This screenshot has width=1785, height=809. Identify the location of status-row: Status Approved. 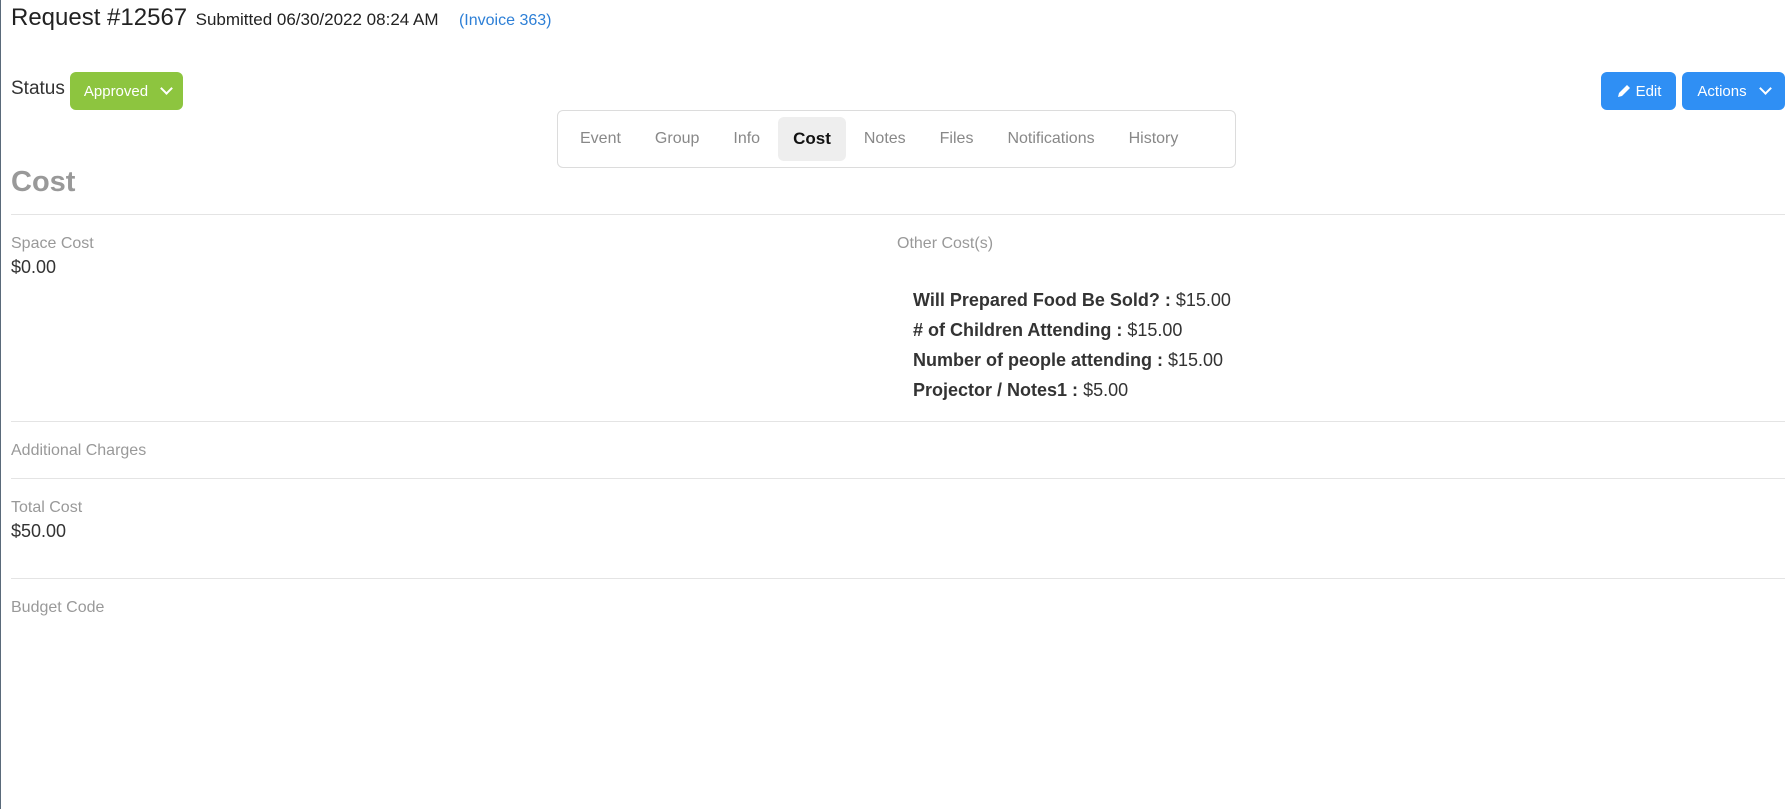
(97, 91).